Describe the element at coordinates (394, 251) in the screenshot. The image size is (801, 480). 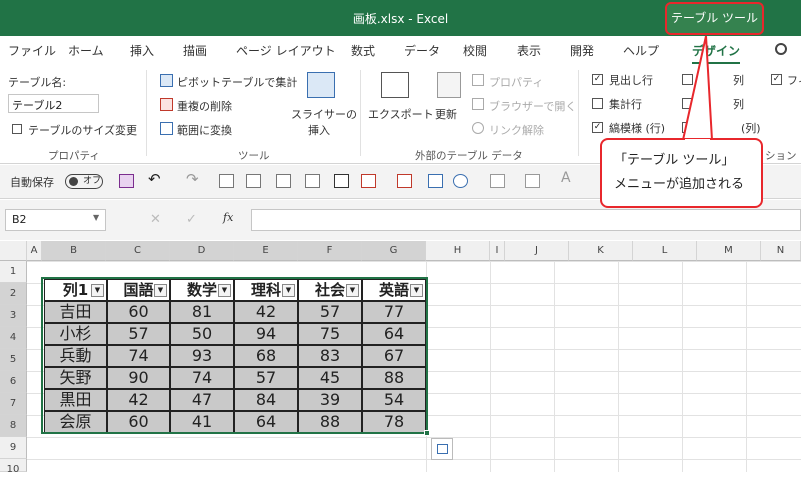
I see `column-header: G` at that location.